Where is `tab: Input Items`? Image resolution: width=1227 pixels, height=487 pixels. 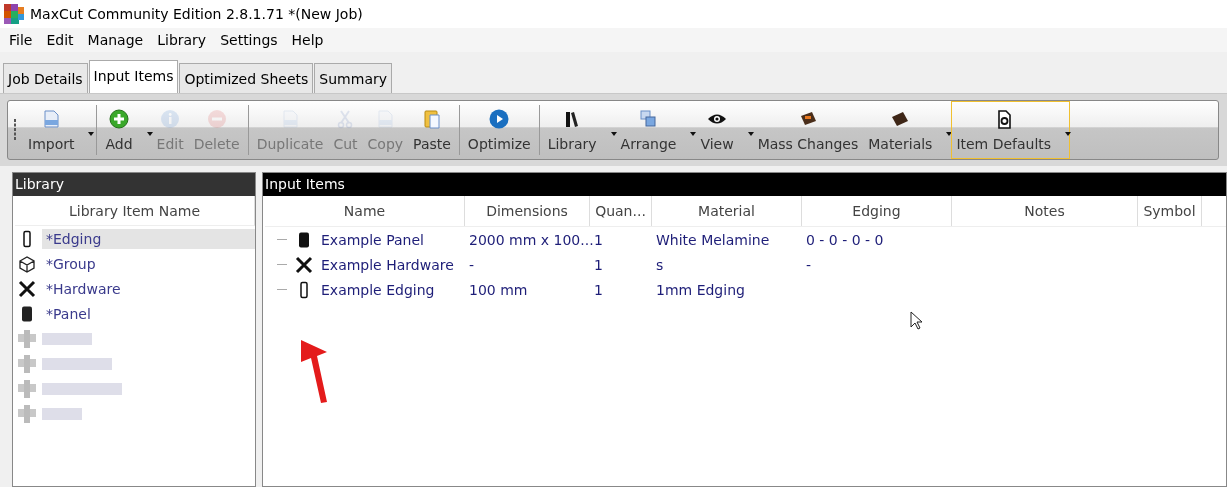
tab: Input Items is located at coordinates (133, 76).